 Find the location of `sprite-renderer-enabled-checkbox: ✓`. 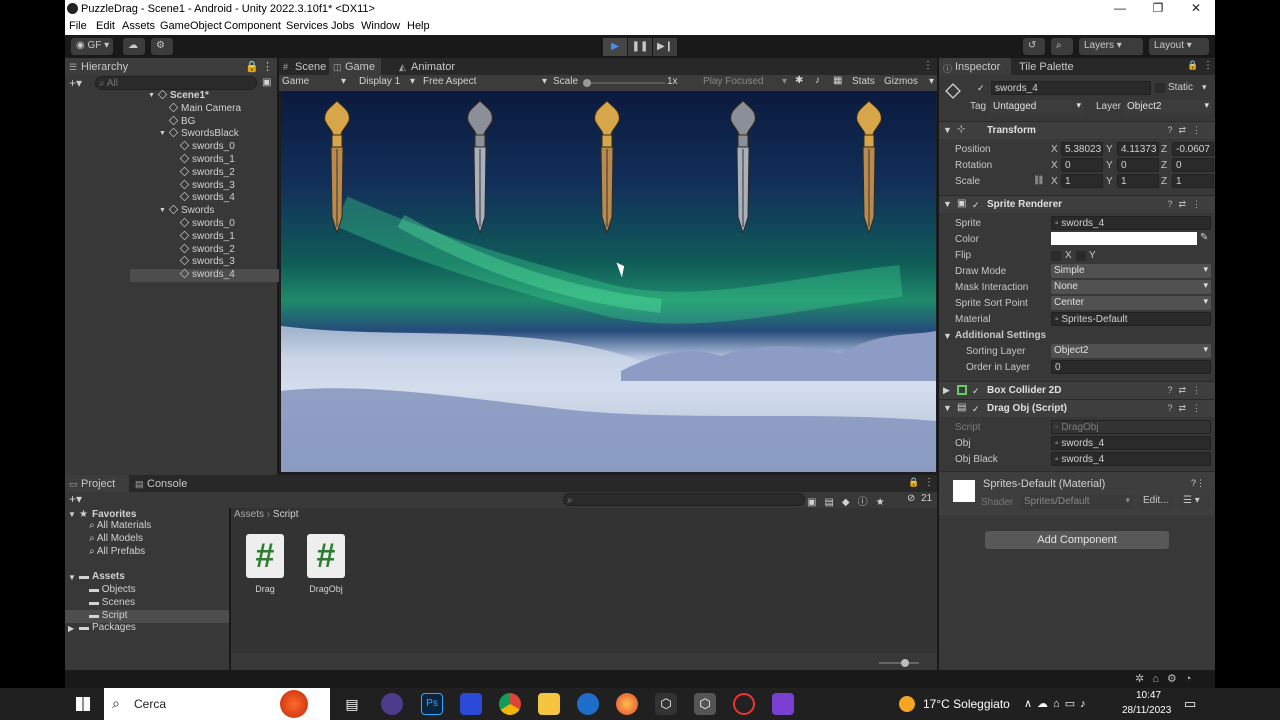

sprite-renderer-enabled-checkbox: ✓ is located at coordinates (977, 205).